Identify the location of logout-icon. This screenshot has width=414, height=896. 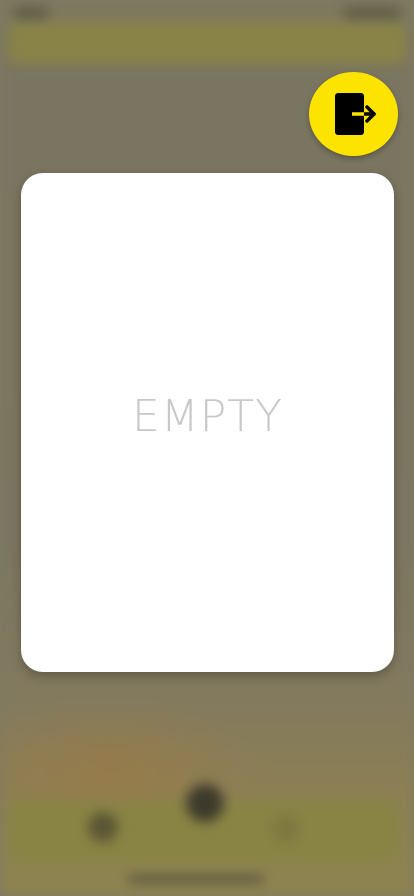
(355, 114).